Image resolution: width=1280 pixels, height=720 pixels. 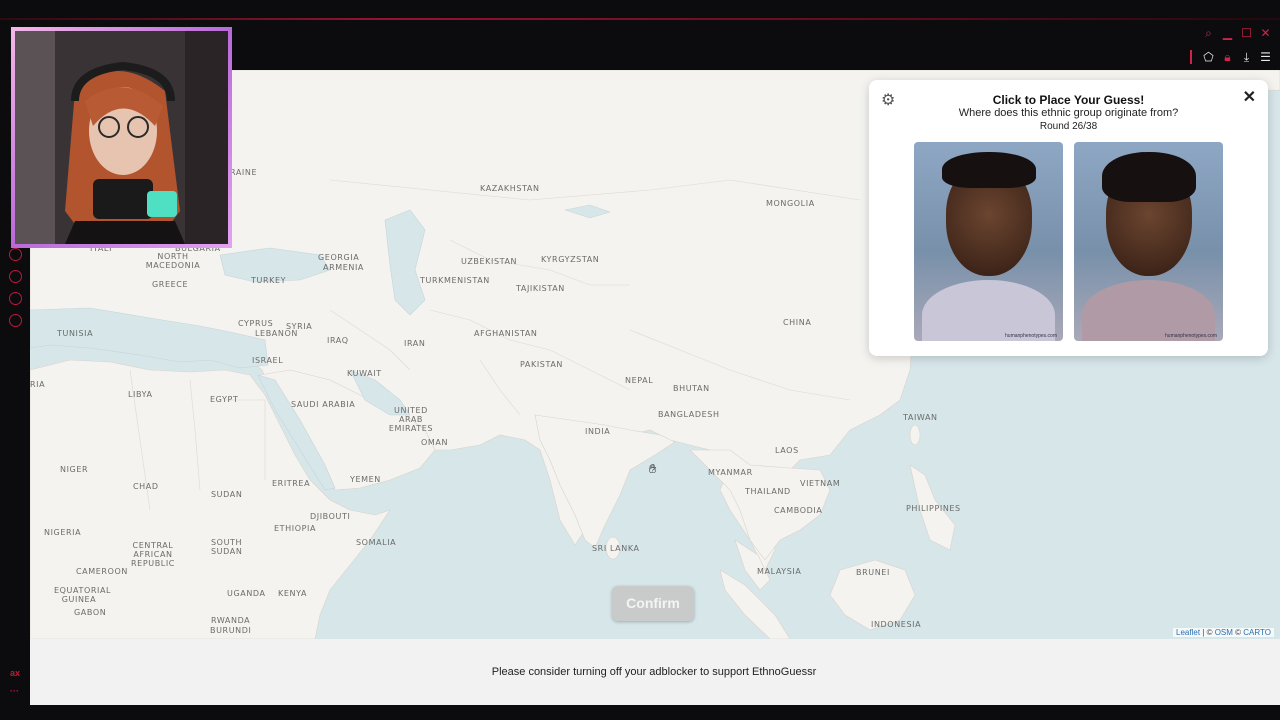 I want to click on map-attribution: Leaflet | © OSM © CARTO, so click(x=1223, y=632).